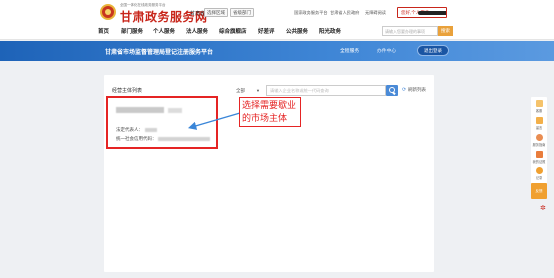  I want to click on side-item-guide: 服务指南, so click(539, 140).